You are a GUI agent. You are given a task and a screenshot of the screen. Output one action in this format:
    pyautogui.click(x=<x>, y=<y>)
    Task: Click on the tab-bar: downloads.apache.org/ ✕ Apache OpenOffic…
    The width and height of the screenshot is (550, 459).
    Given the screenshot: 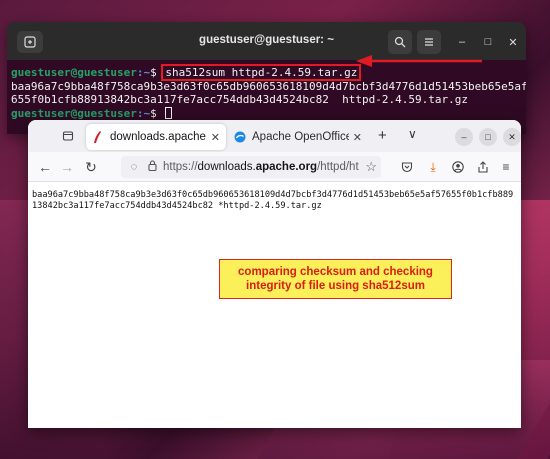 What is the action you would take?
    pyautogui.click(x=274, y=136)
    